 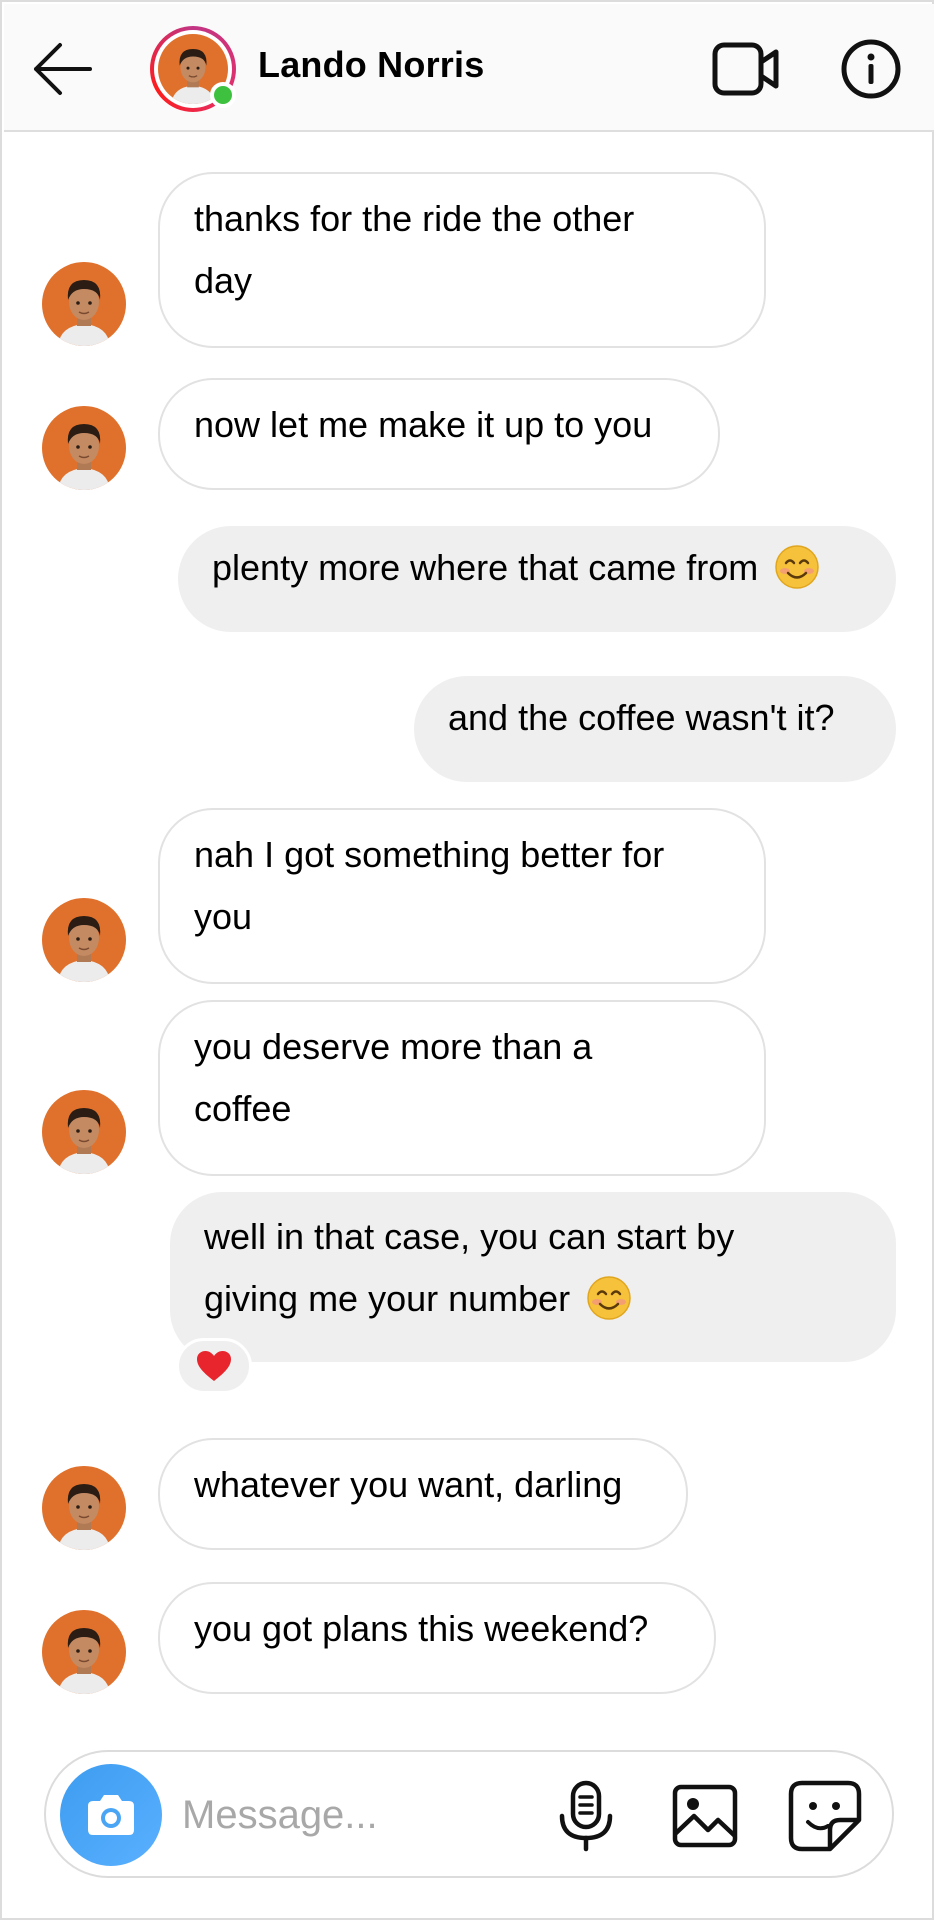 I want to click on outgoing-message-bubble: plenty more where that came from, so click(x=537, y=579).